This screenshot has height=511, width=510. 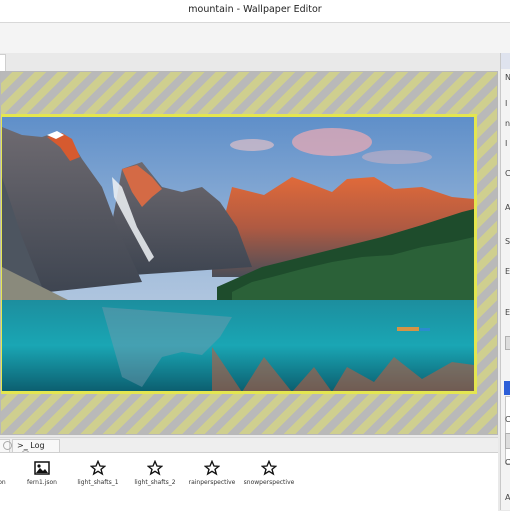 What do you see at coordinates (255, 38) in the screenshot?
I see `toolbar-area` at bounding box center [255, 38].